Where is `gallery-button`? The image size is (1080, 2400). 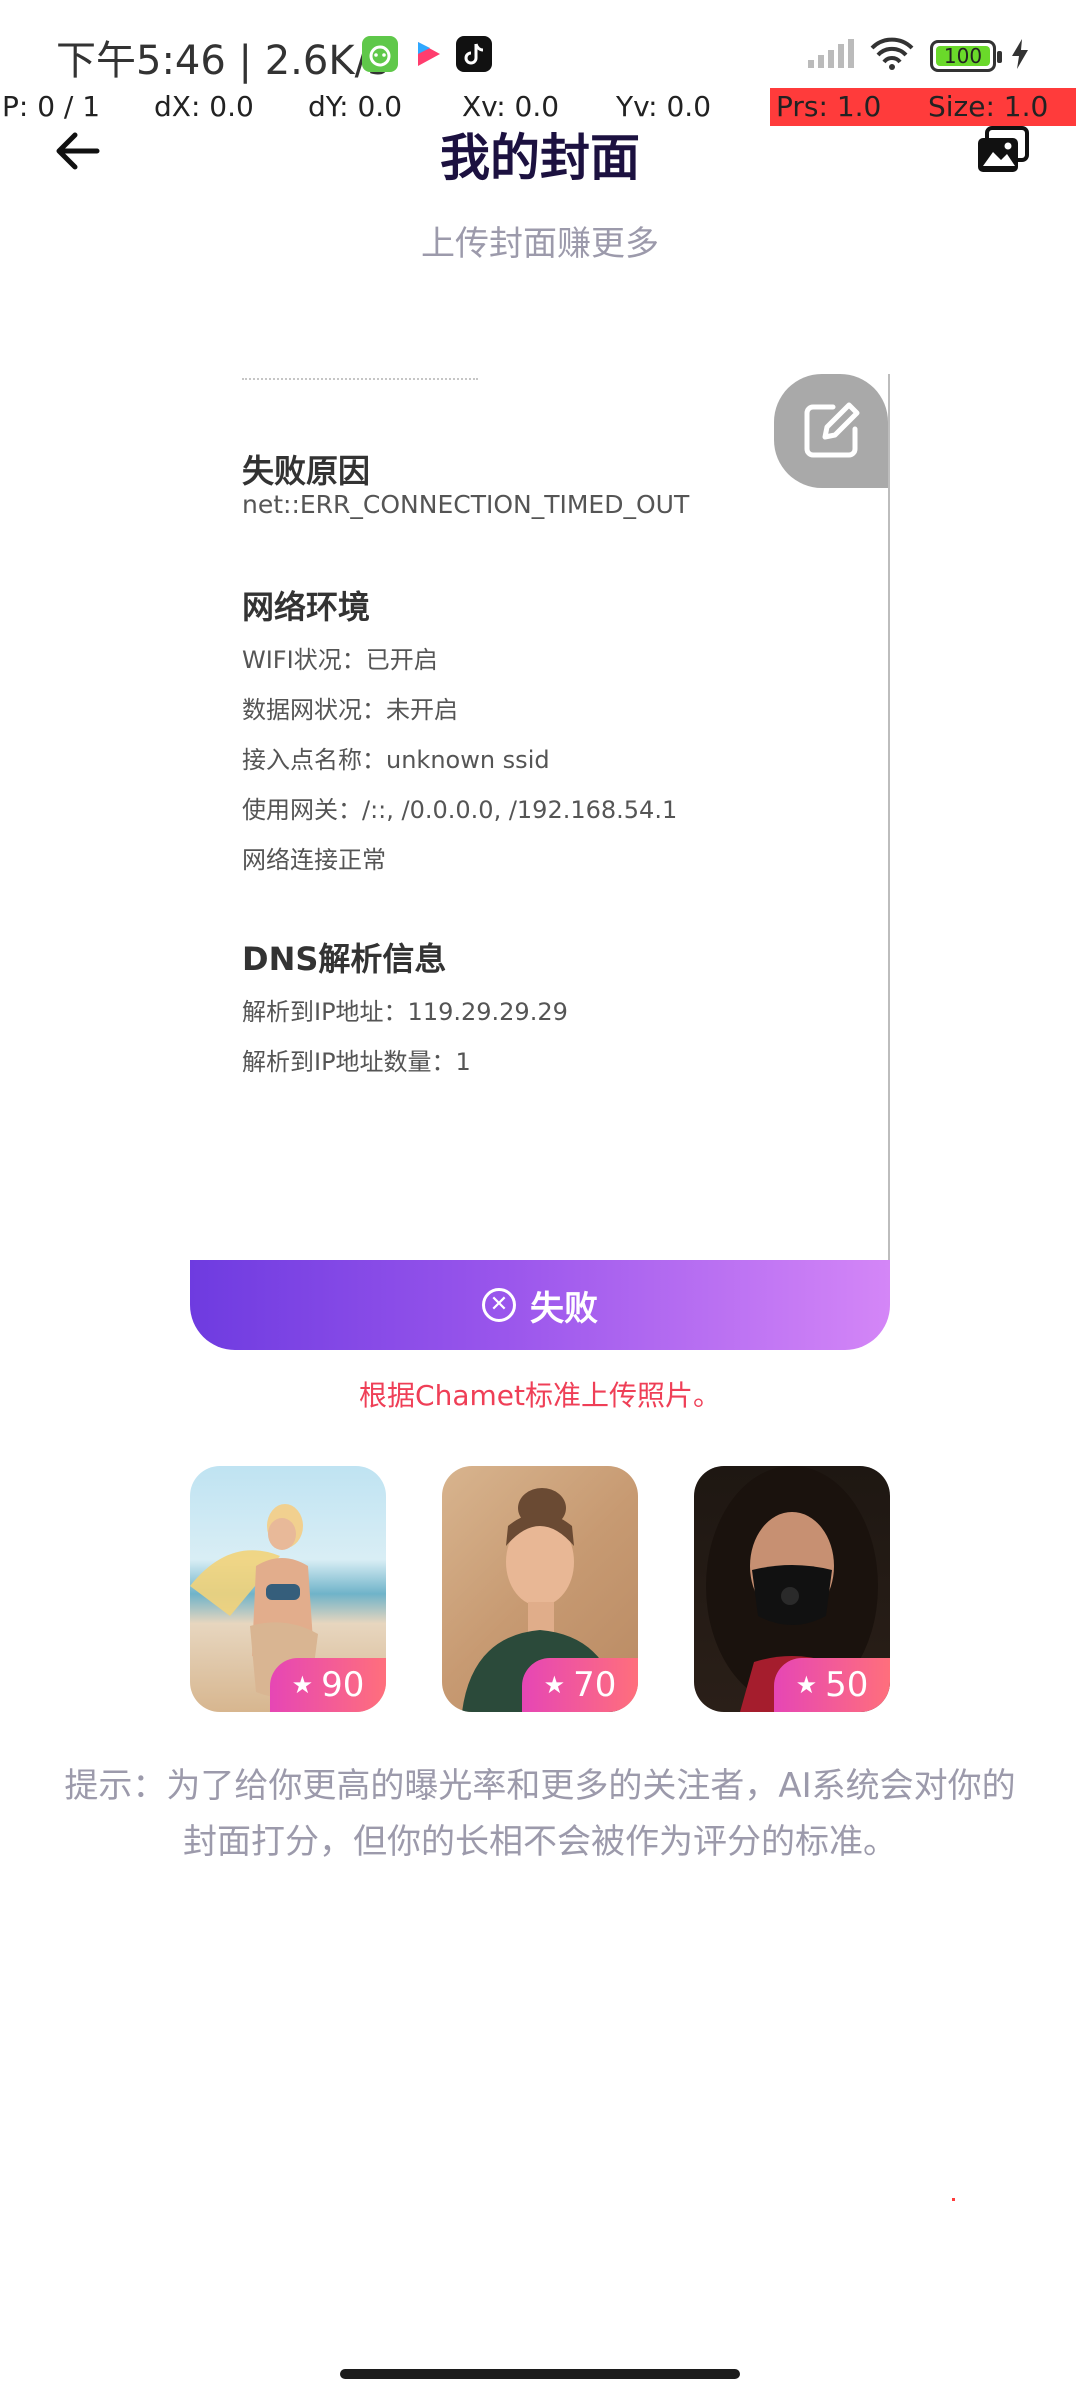 gallery-button is located at coordinates (1003, 151).